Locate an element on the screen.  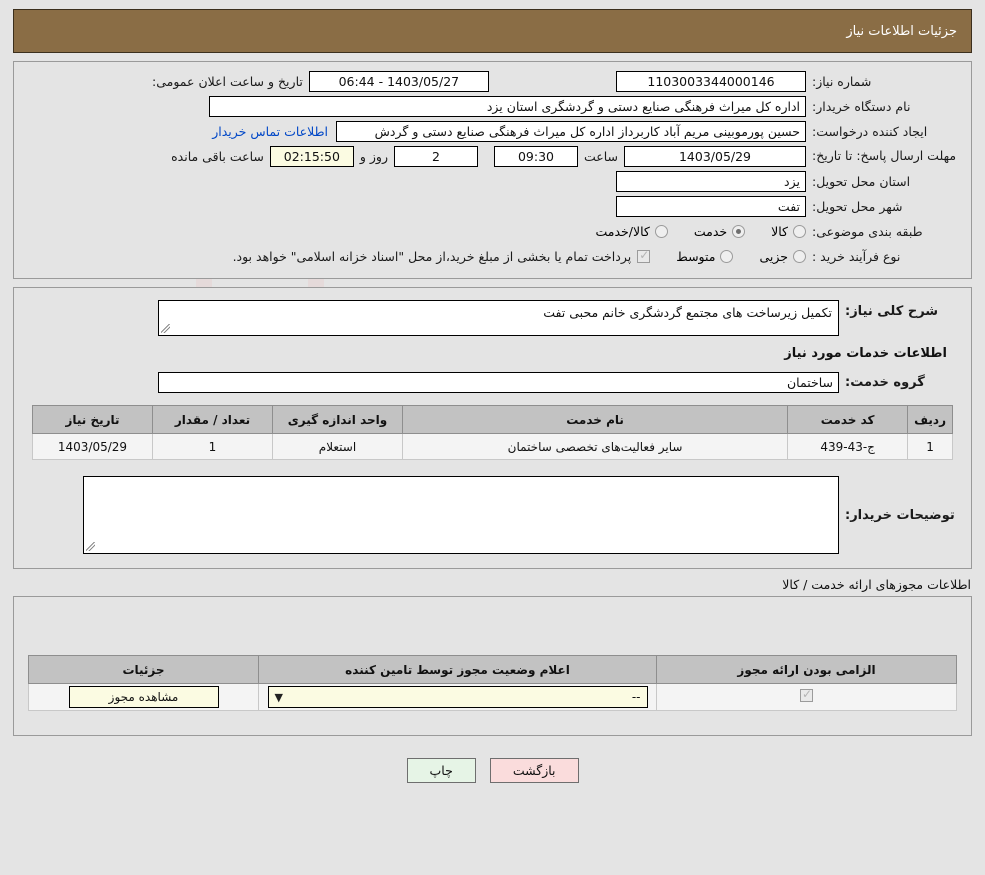
radio-goods-icon is located at coordinates (799, 231).